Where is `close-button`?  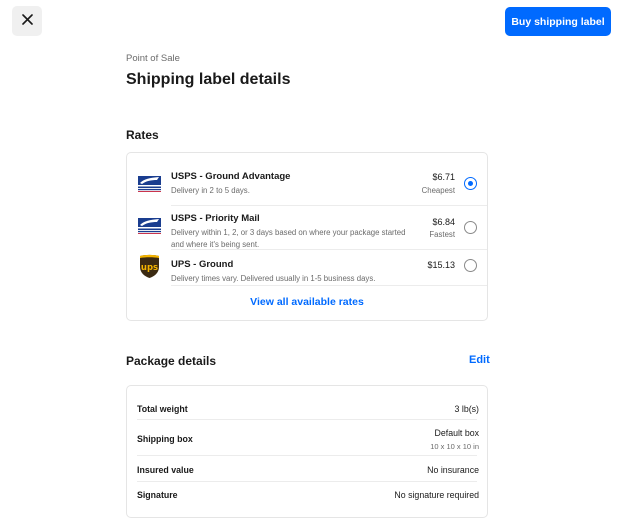
close-button is located at coordinates (27, 21).